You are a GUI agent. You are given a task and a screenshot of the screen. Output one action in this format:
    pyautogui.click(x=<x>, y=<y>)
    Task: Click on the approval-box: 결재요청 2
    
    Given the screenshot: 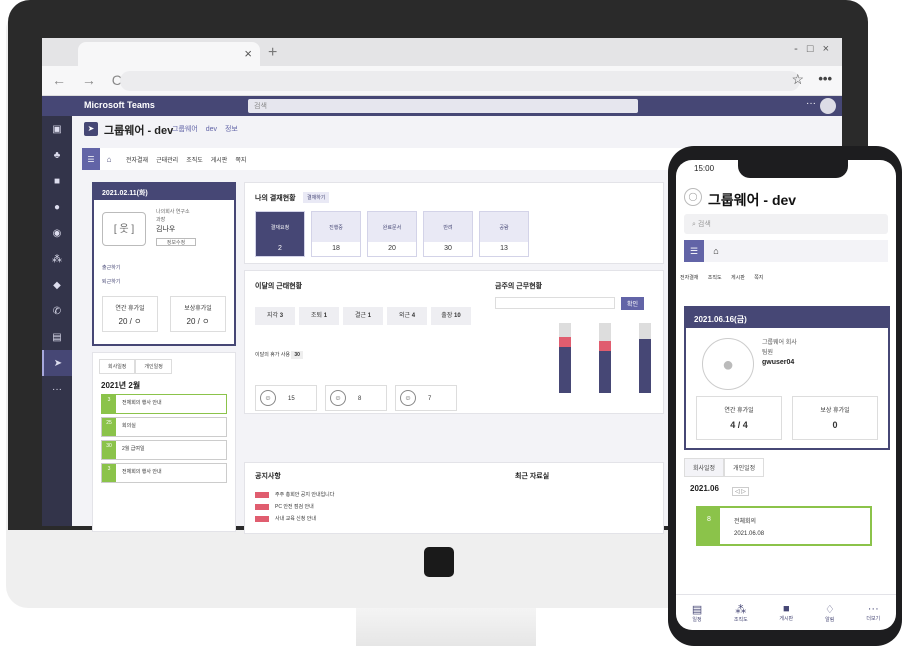 What is the action you would take?
    pyautogui.click(x=280, y=234)
    